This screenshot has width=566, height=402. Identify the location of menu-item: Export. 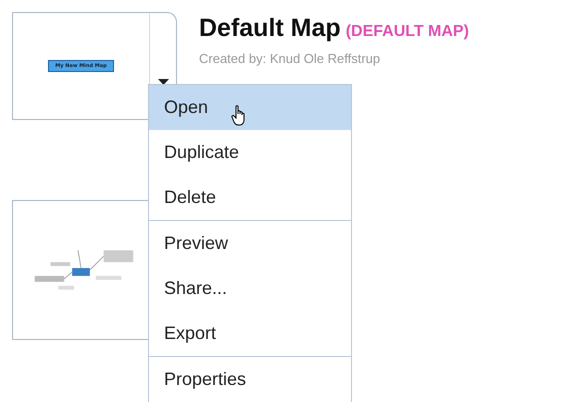
(250, 333).